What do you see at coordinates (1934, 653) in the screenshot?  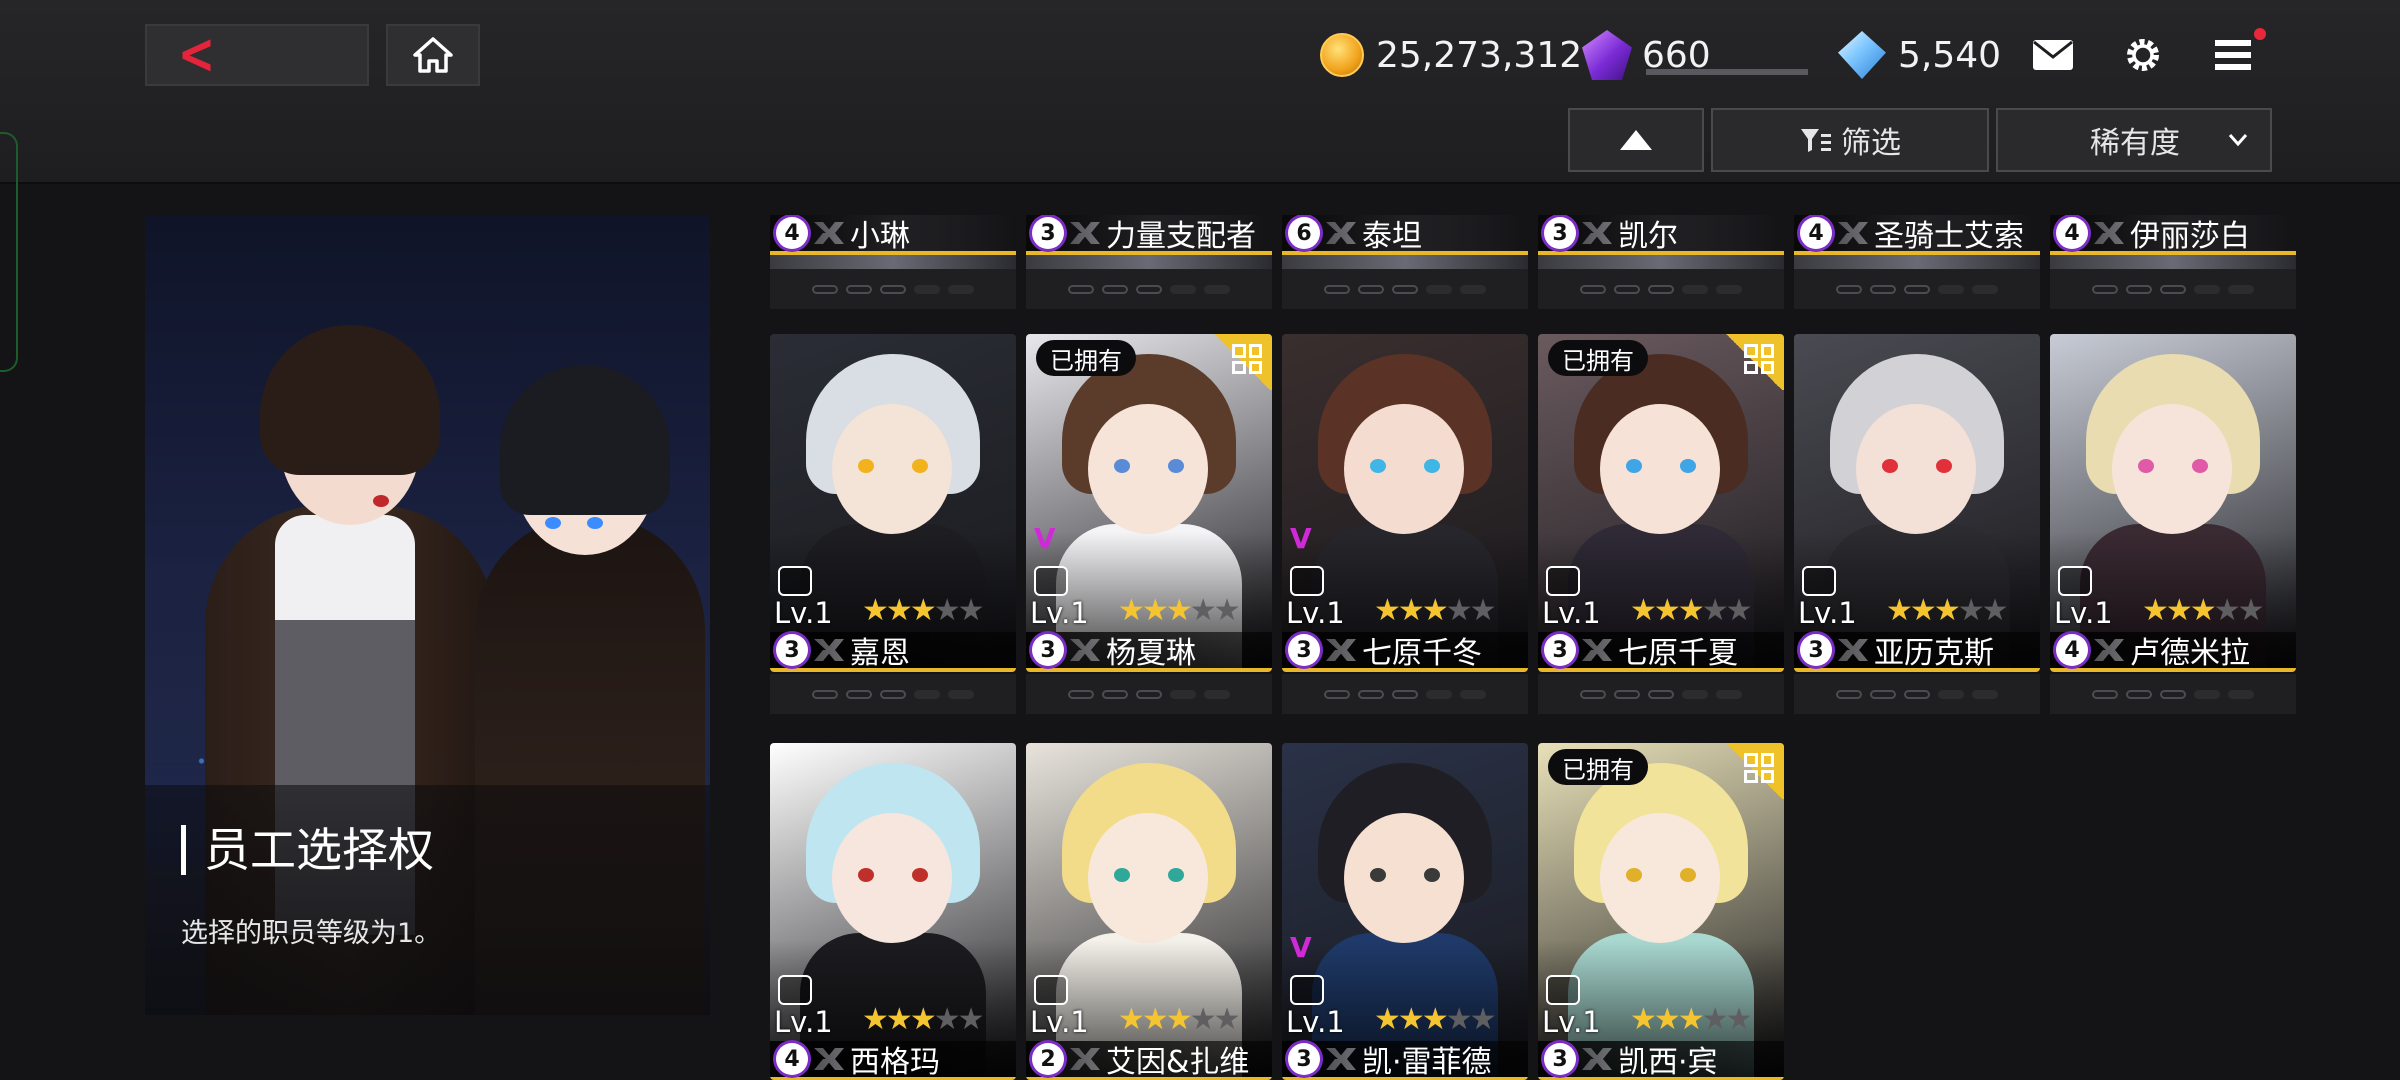 I see `character-name: 亚历克斯` at bounding box center [1934, 653].